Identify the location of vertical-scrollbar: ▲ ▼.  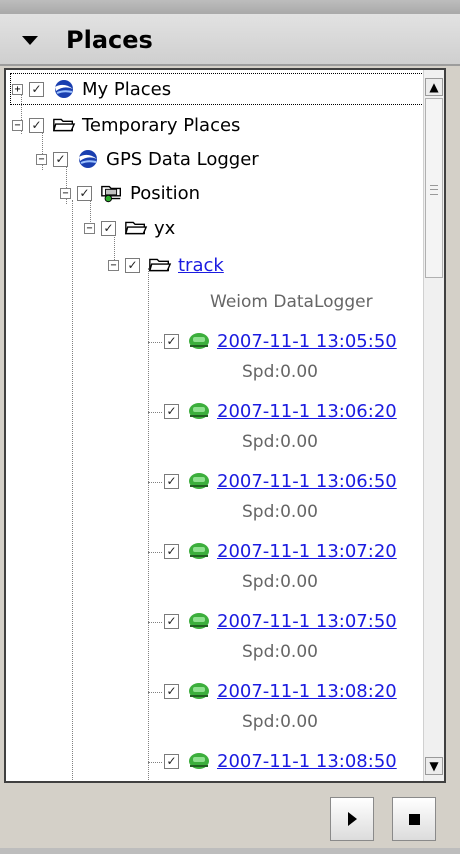
(433, 425).